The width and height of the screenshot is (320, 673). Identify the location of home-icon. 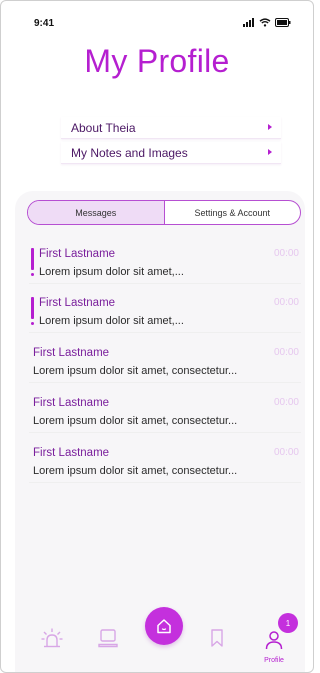
(164, 626).